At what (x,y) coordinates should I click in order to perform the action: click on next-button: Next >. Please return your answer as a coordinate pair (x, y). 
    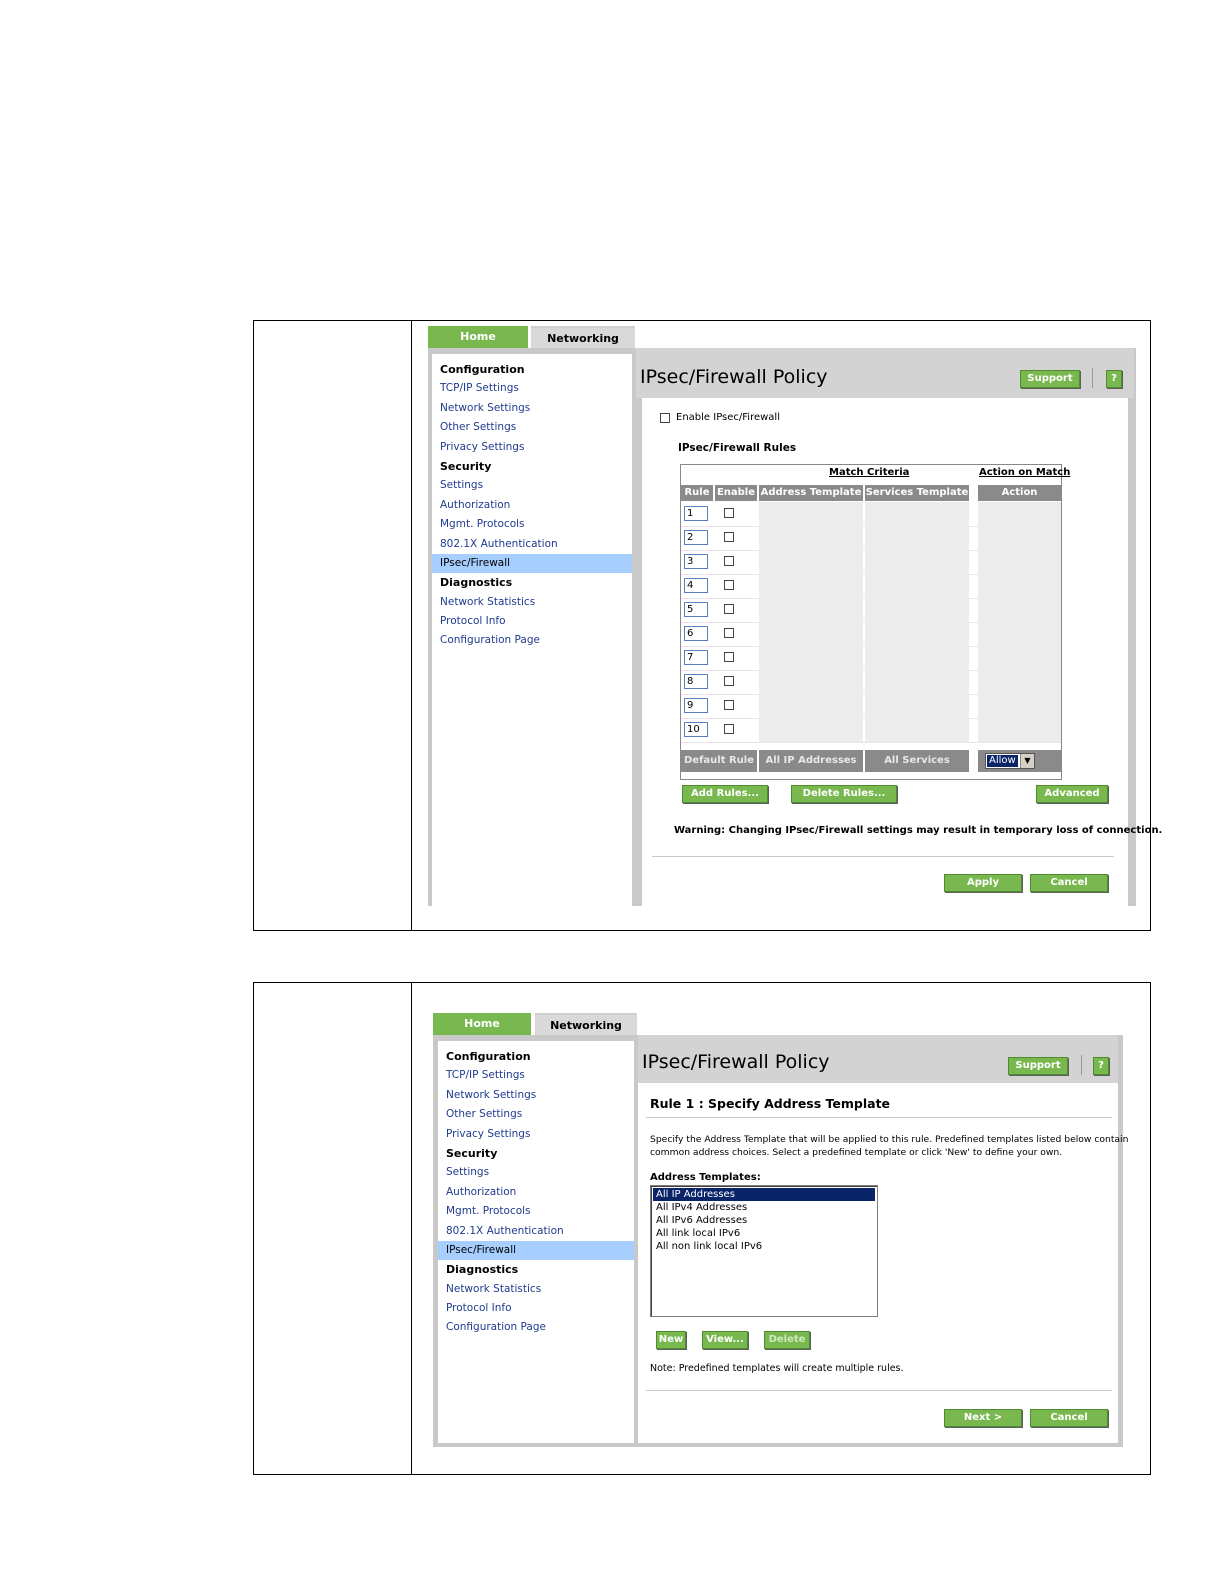
    Looking at the image, I should click on (983, 1418).